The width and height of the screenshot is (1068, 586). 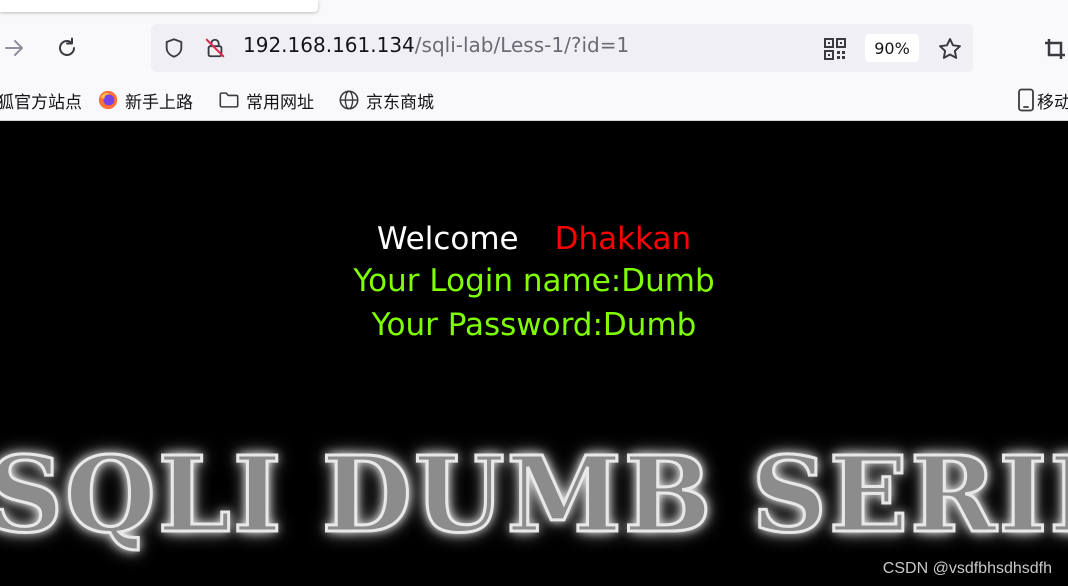 I want to click on csdn-watermark: CSDN @vsdfbhsdhsdfh, so click(x=967, y=568).